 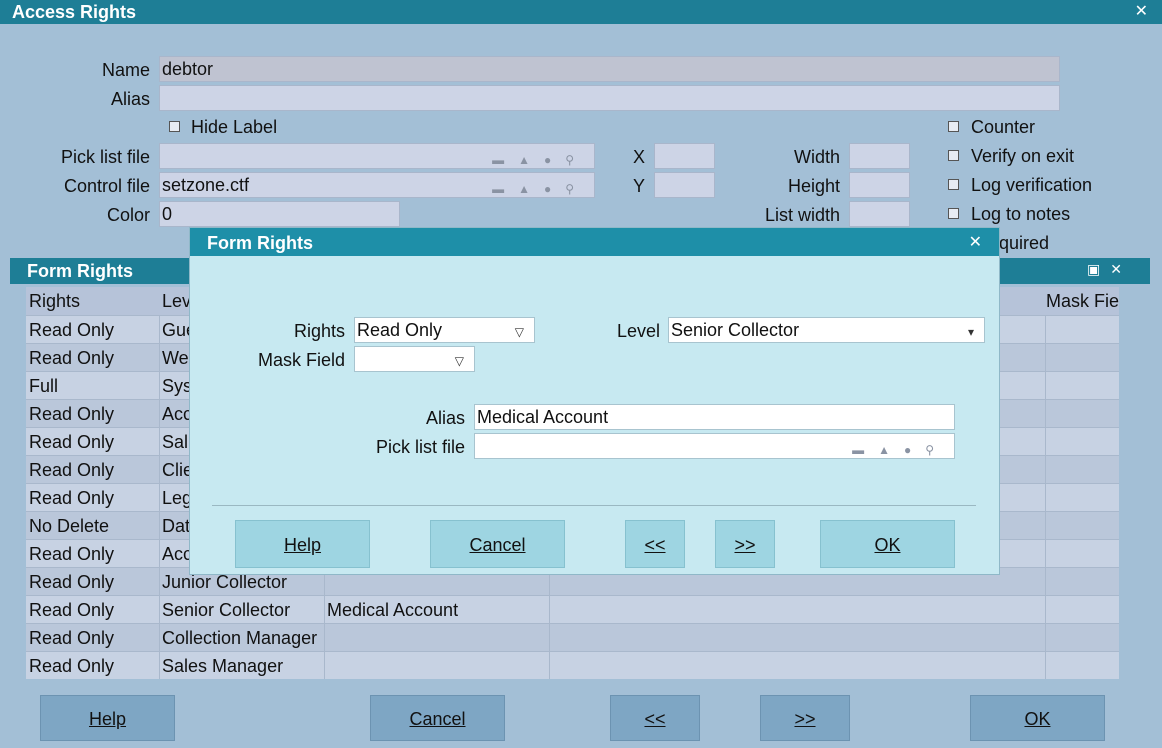 I want to click on close-icon: ✕, so click(x=1141, y=11).